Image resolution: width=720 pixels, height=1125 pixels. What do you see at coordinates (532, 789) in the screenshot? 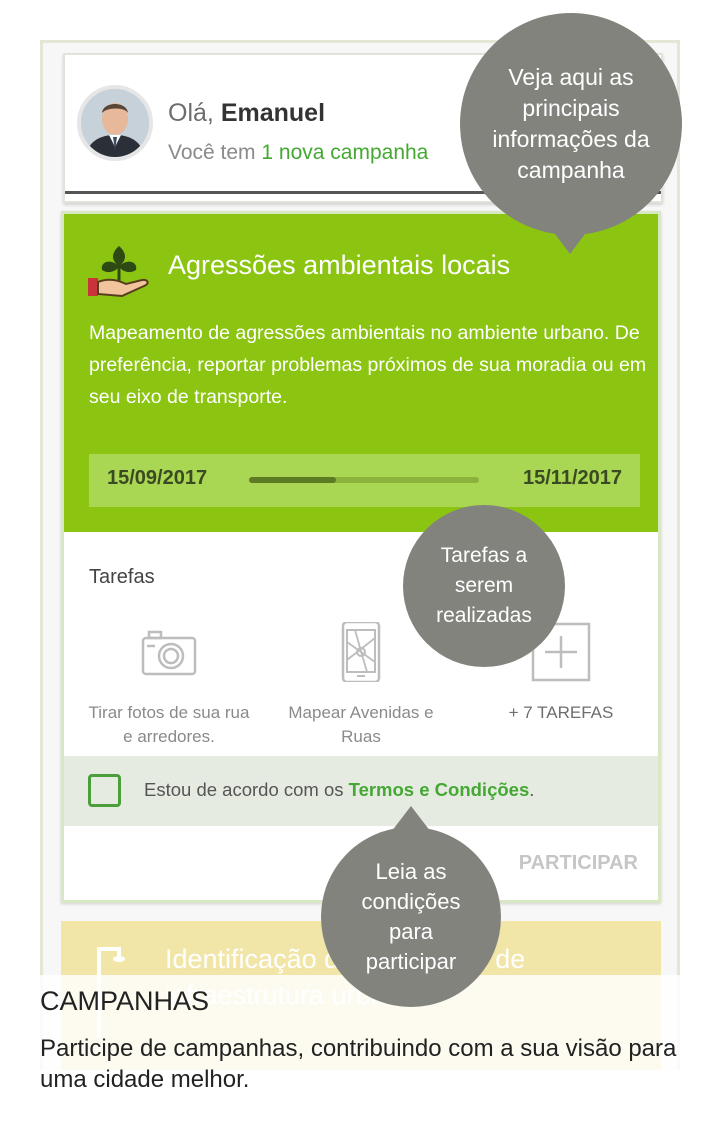
I see `terms-suffix: .` at bounding box center [532, 789].